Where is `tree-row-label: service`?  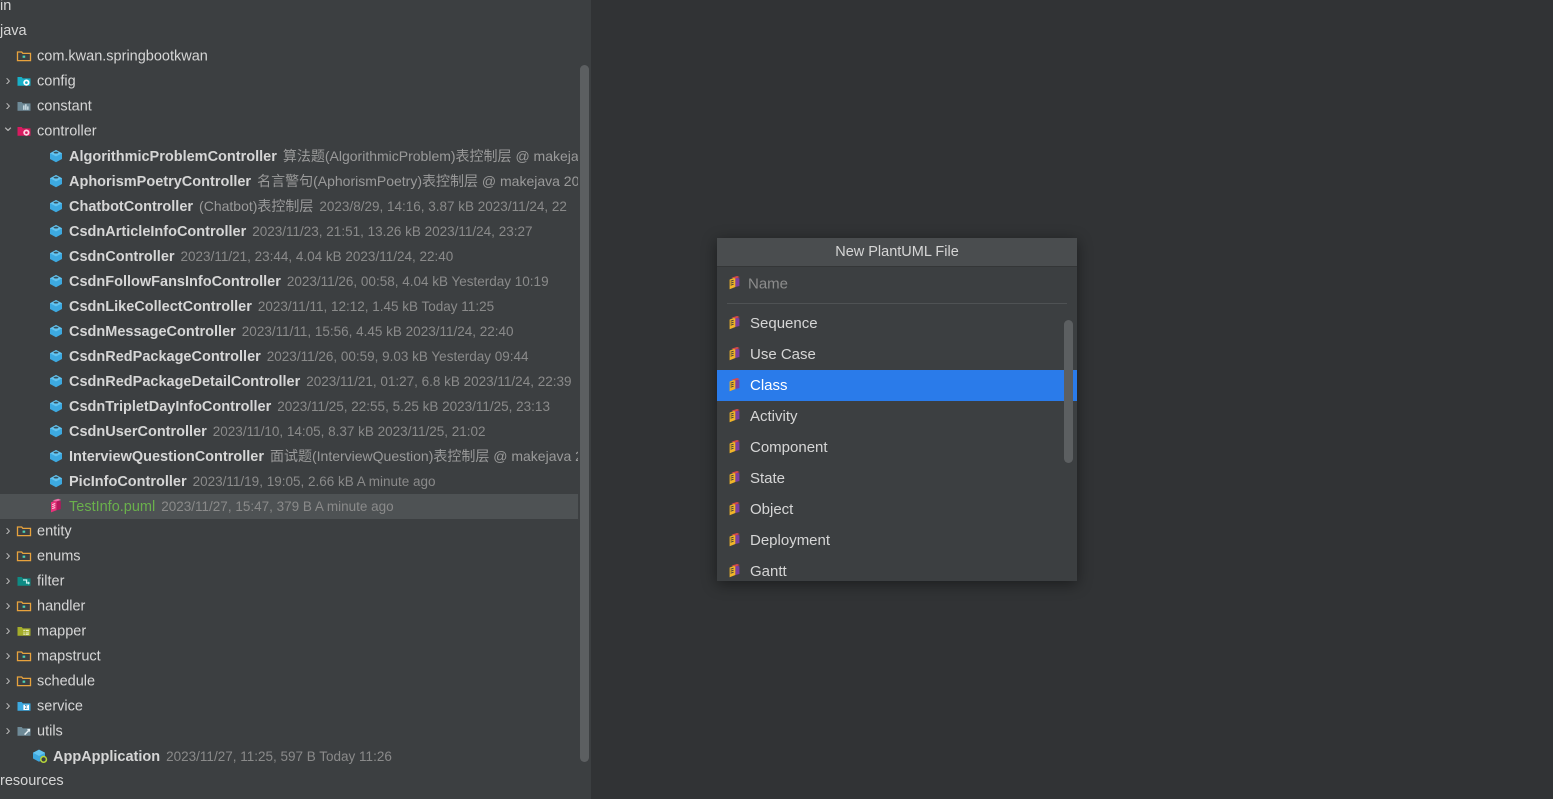 tree-row-label: service is located at coordinates (60, 706).